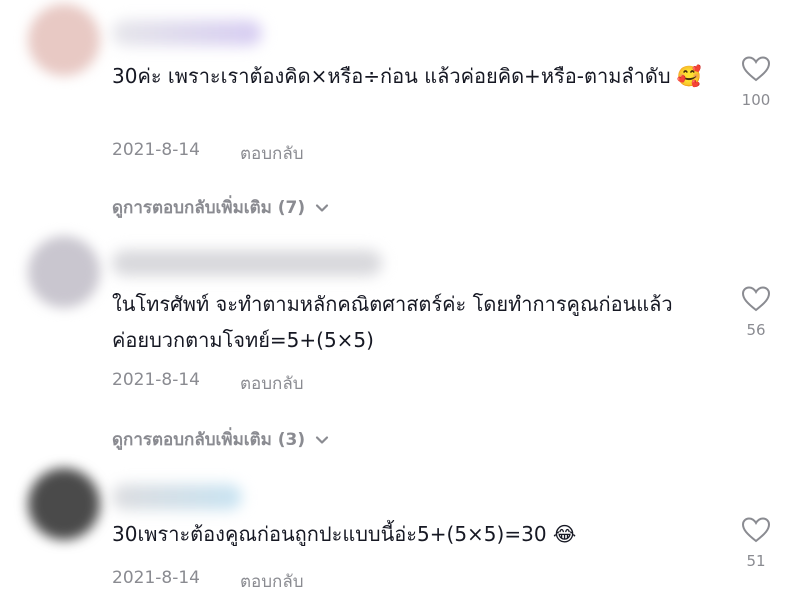  Describe the element at coordinates (689, 76) in the screenshot. I see `emoji: 🥰` at that location.